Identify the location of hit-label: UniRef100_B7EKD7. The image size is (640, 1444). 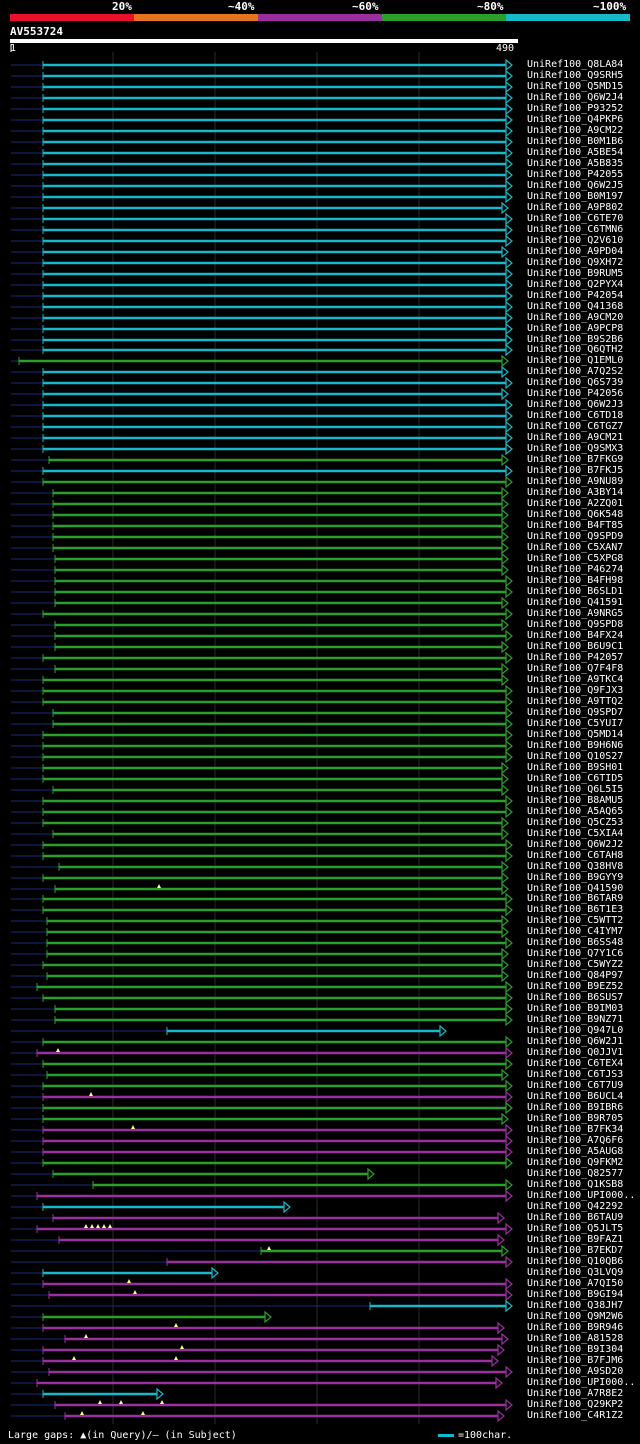
(575, 1250).